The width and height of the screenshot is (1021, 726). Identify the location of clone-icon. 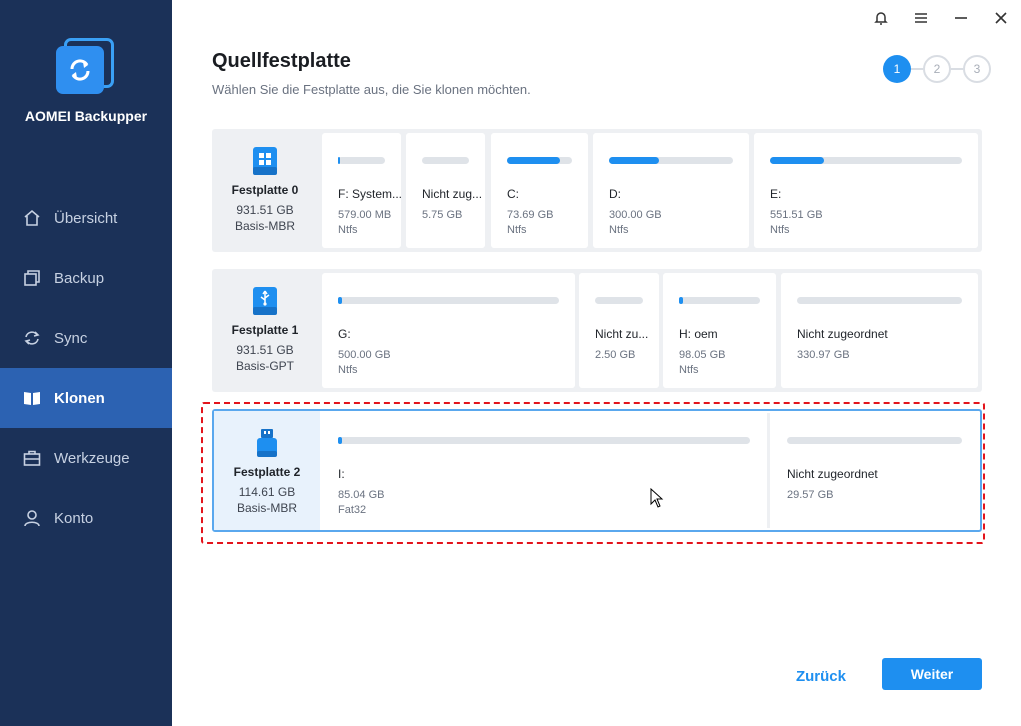
(32, 398).